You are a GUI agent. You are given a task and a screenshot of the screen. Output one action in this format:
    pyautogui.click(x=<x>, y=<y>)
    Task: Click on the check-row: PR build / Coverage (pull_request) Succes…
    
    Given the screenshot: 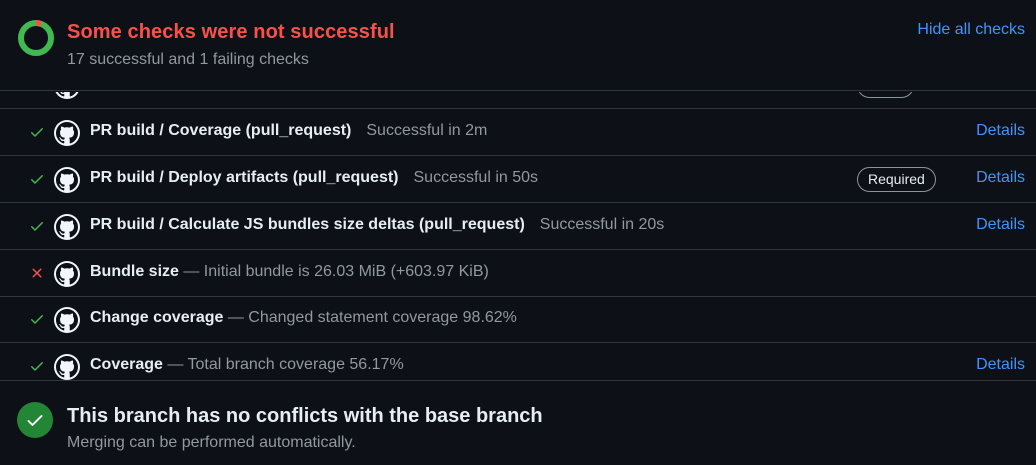 What is the action you would take?
    pyautogui.click(x=518, y=132)
    